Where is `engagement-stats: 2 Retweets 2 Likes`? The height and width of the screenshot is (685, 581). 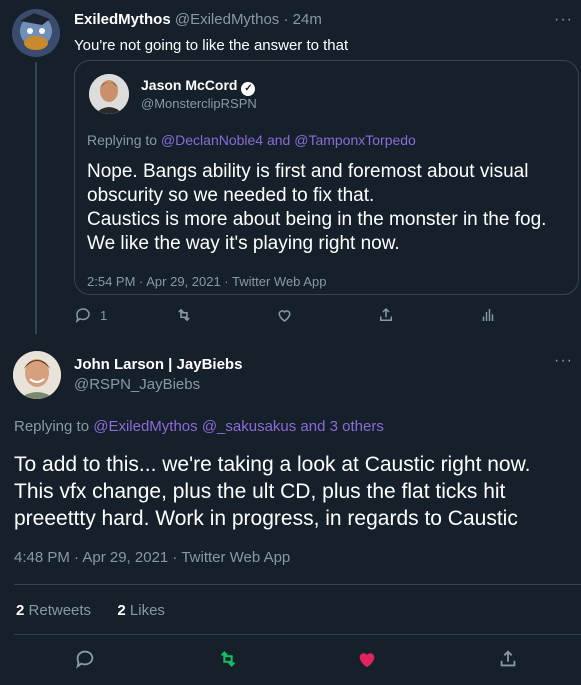
engagement-stats: 2 Retweets 2 Likes is located at coordinates (90, 610).